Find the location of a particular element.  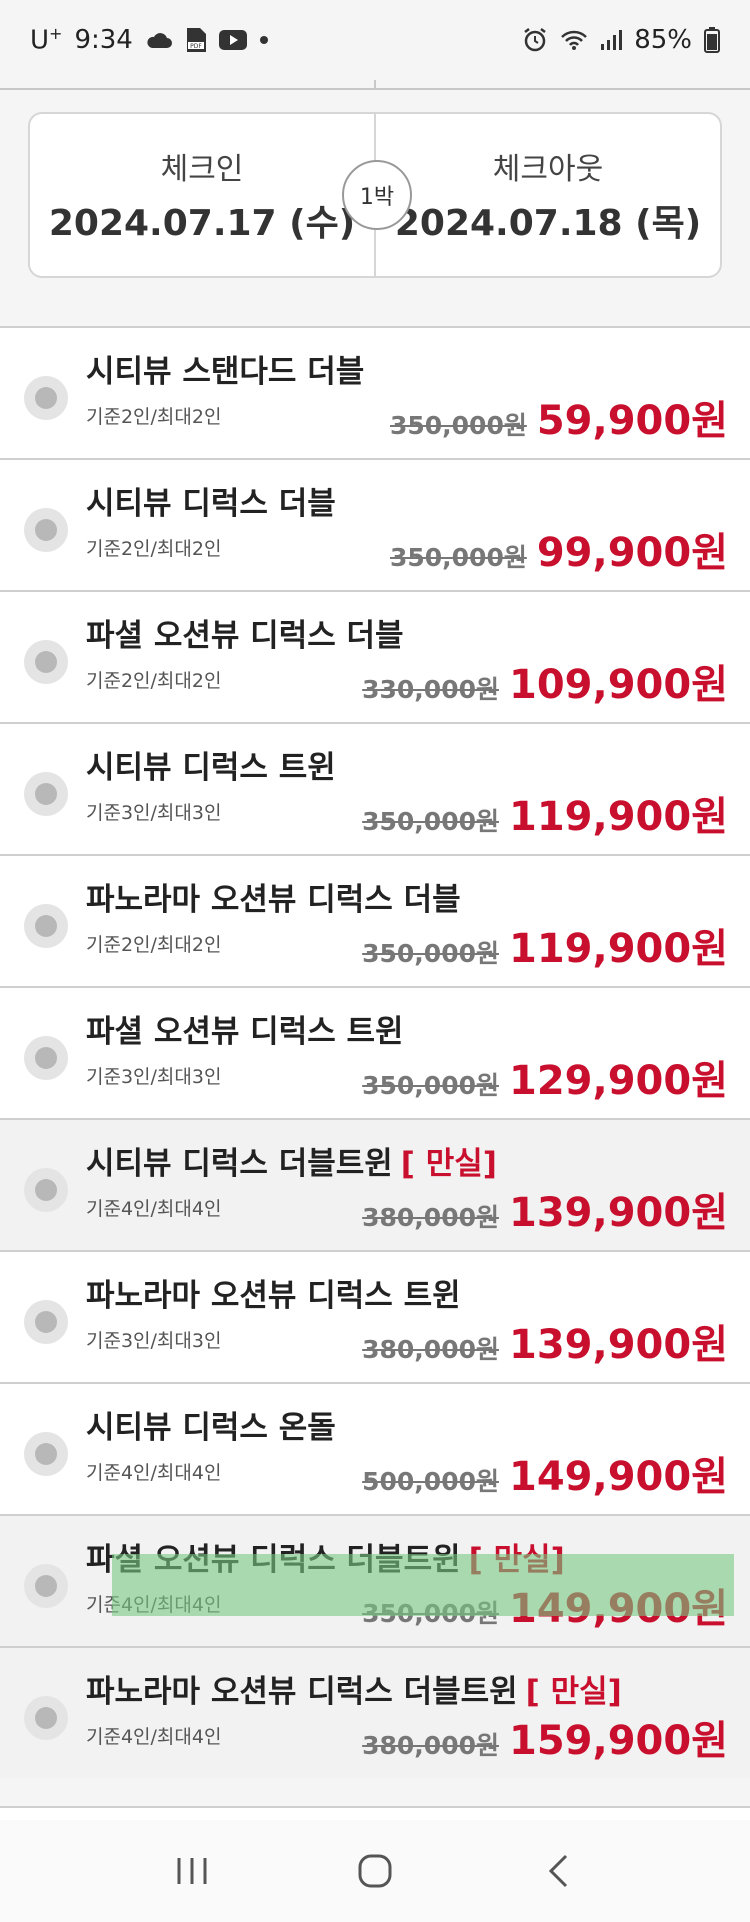

system-nav-bar is located at coordinates (375, 1871).